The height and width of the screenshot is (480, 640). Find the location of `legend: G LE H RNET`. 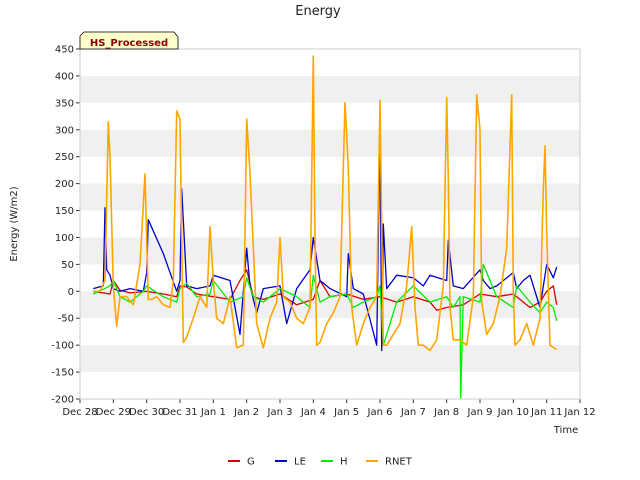

legend: G LE H RNET is located at coordinates (320, 462).